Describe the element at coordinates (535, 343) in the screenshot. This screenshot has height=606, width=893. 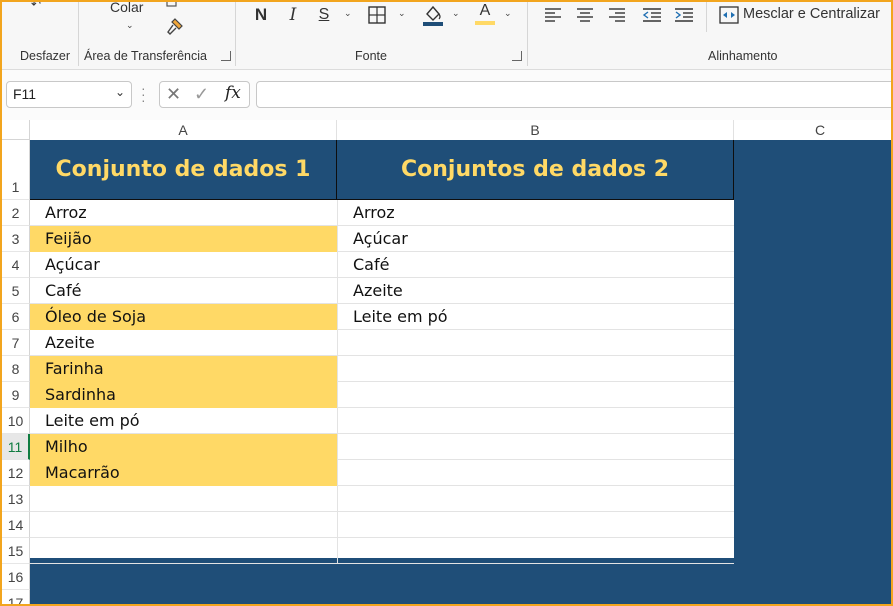
I see `cell-b7` at that location.